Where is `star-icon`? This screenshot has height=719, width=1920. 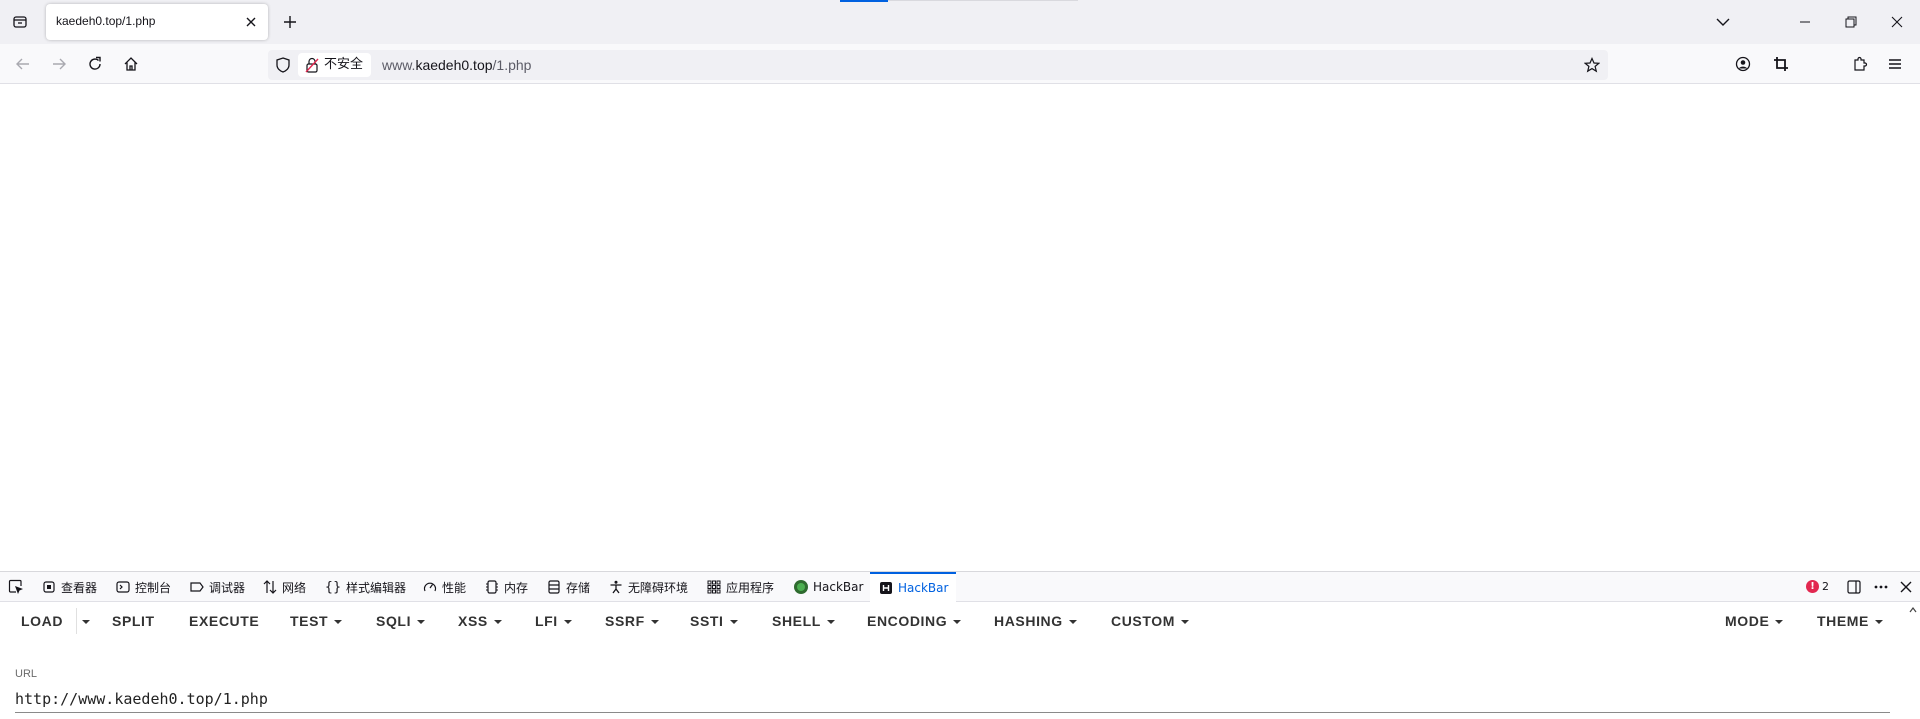
star-icon is located at coordinates (1592, 65).